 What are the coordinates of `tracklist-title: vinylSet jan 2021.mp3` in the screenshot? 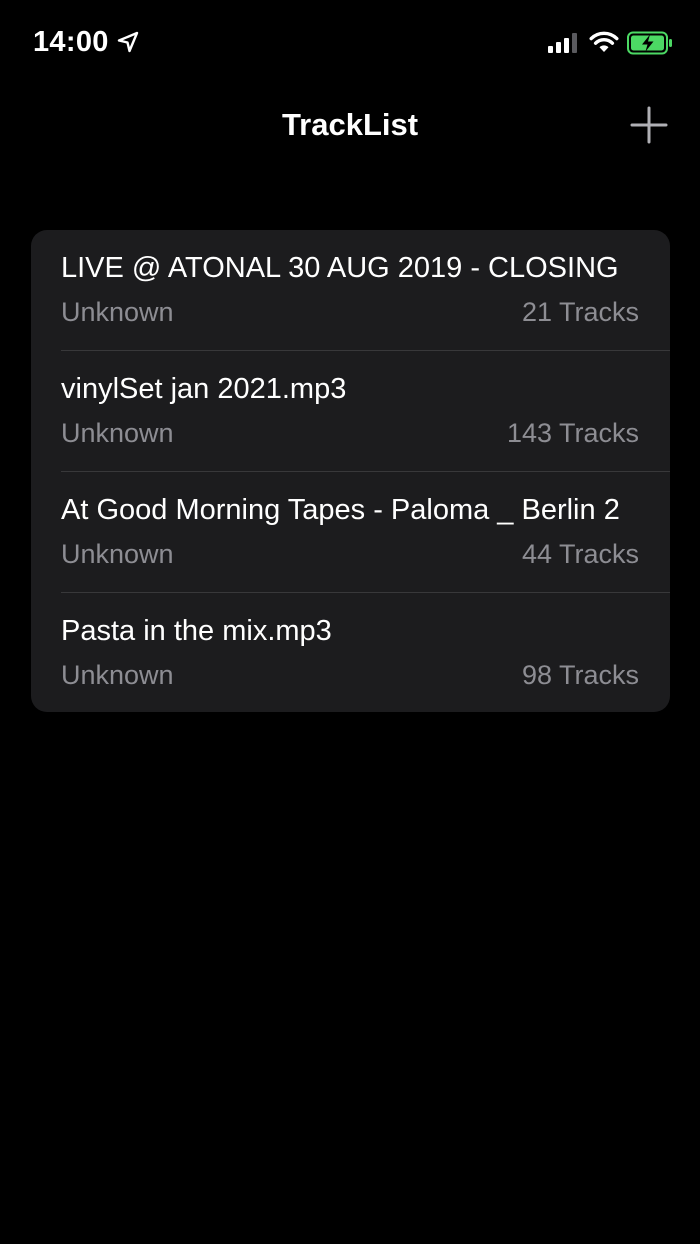 It's located at (204, 389).